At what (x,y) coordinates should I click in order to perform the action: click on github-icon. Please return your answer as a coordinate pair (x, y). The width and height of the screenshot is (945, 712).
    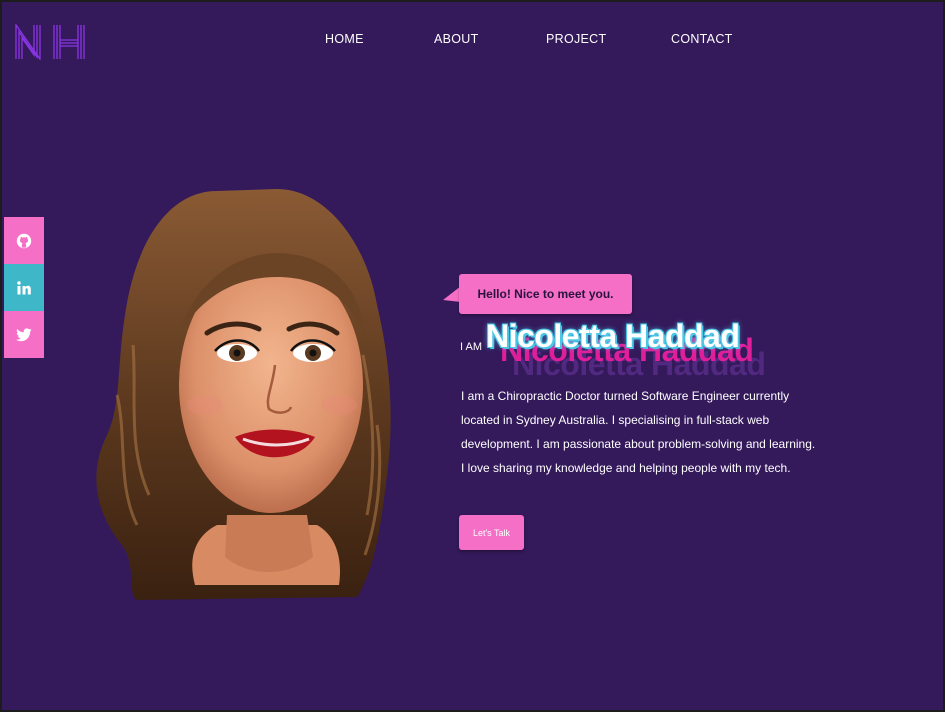
    Looking at the image, I should click on (24, 240).